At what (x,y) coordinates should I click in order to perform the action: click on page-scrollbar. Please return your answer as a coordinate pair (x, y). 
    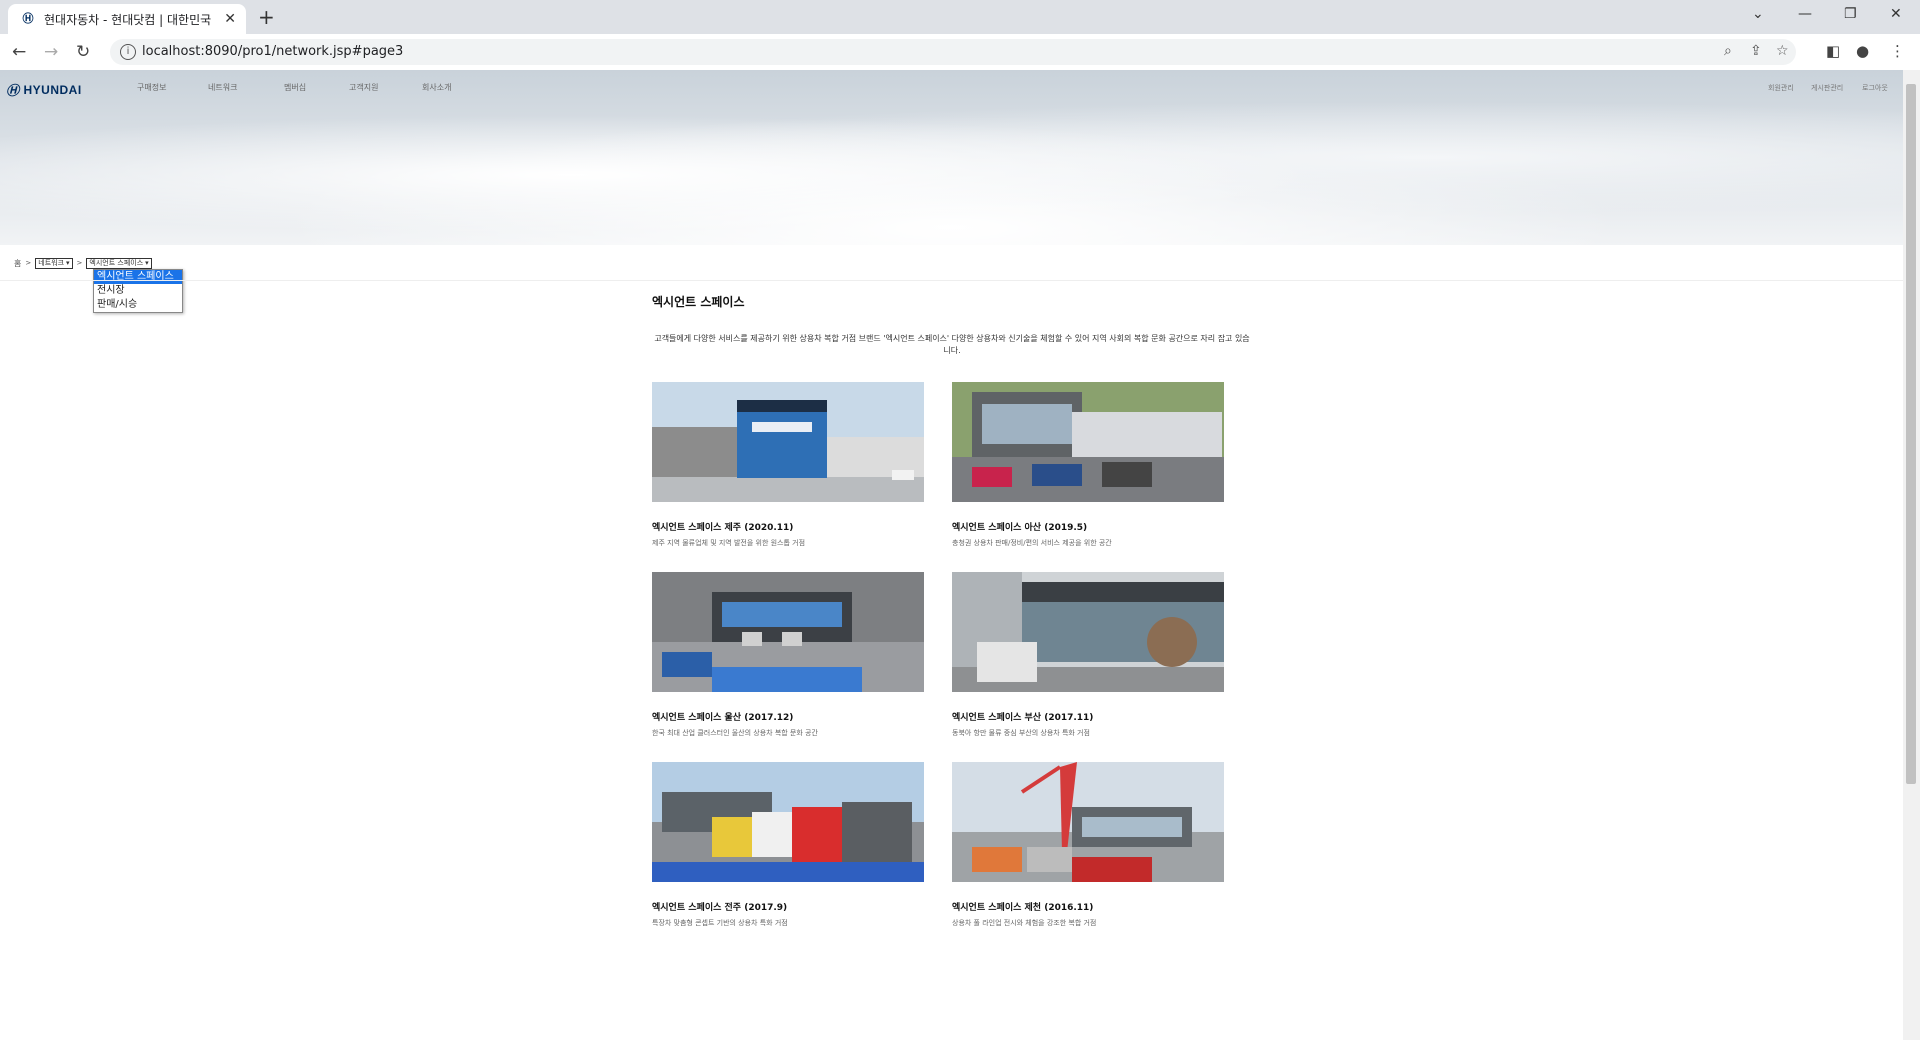
    Looking at the image, I should click on (1911, 555).